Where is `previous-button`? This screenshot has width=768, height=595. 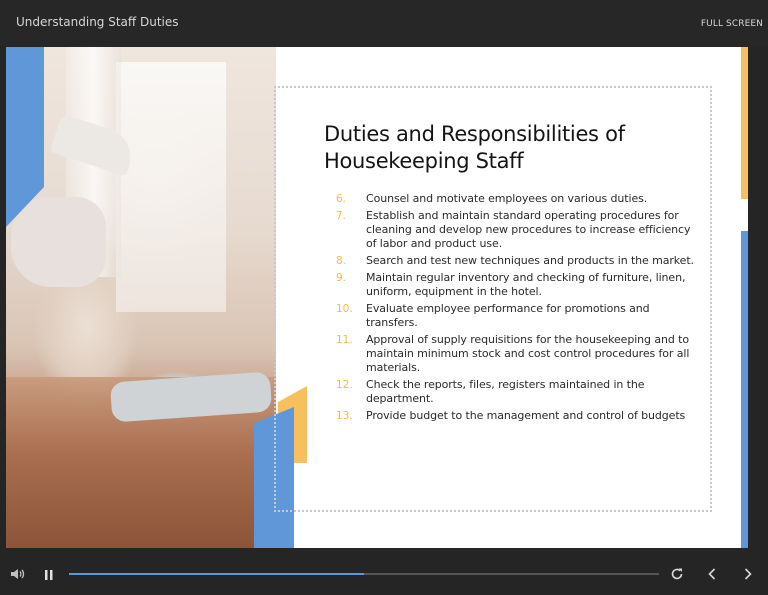
previous-button is located at coordinates (712, 574).